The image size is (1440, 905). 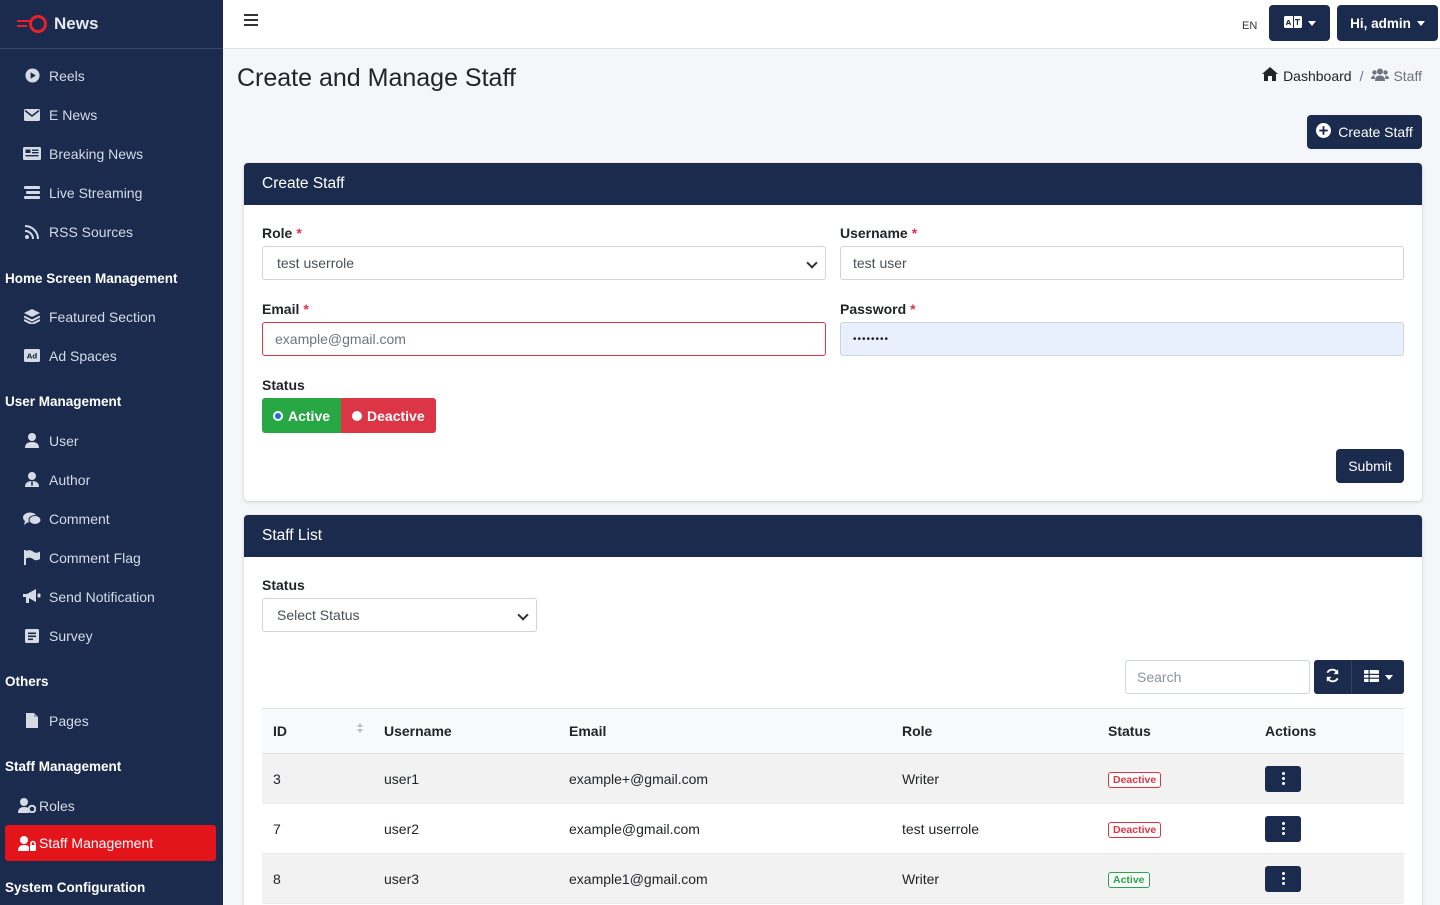 I want to click on language-dropdown-button: A, so click(x=1299, y=23).